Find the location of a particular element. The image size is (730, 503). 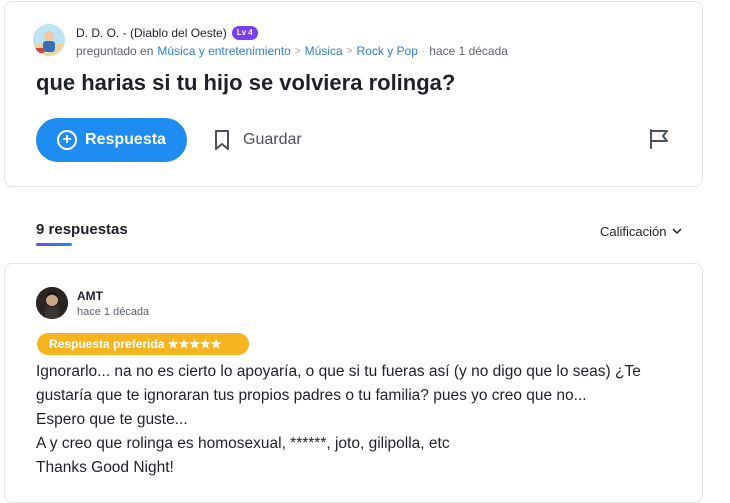

flag-icon is located at coordinates (659, 139).